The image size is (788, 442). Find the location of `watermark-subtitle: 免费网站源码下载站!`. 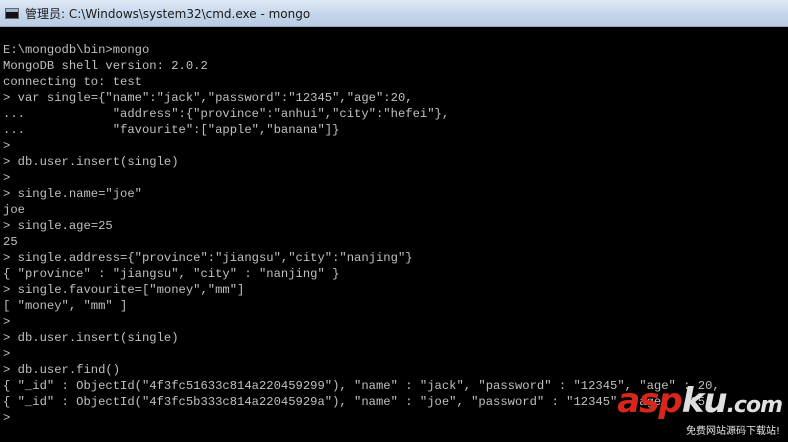

watermark-subtitle: 免费网站源码下载站! is located at coordinates (699, 429).